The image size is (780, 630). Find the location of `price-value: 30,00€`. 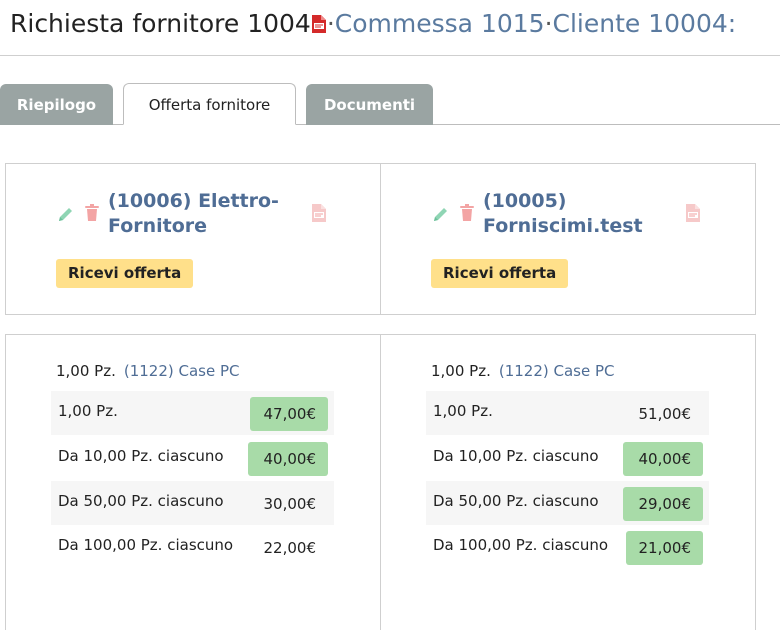

price-value: 30,00€ is located at coordinates (290, 504).